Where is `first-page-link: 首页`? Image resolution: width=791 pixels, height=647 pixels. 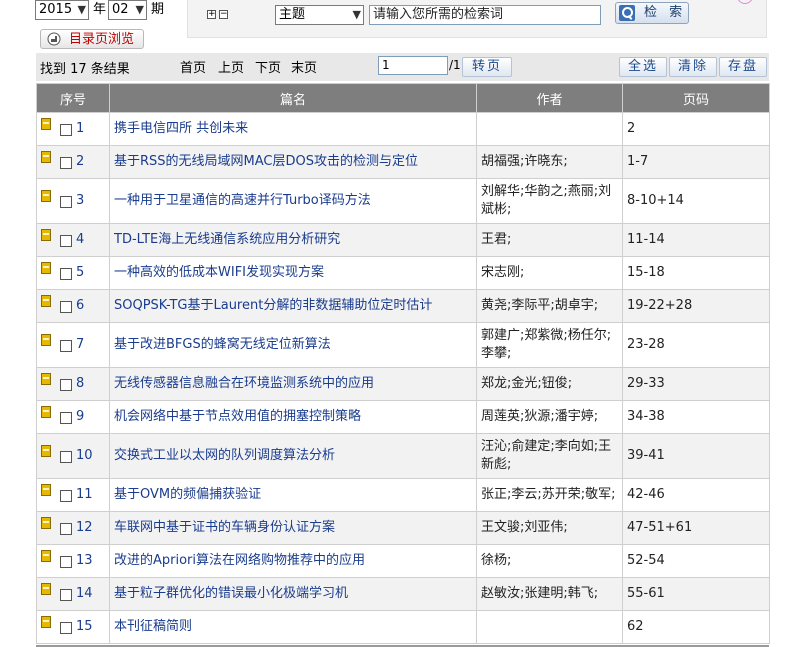
first-page-link: 首页 is located at coordinates (193, 66).